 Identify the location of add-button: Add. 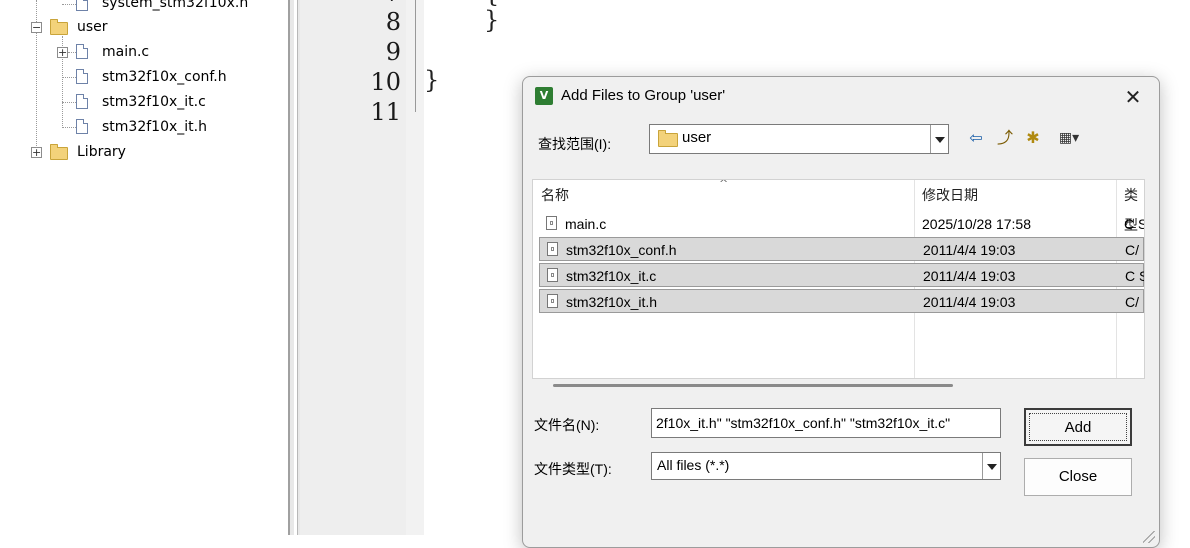
(1078, 427).